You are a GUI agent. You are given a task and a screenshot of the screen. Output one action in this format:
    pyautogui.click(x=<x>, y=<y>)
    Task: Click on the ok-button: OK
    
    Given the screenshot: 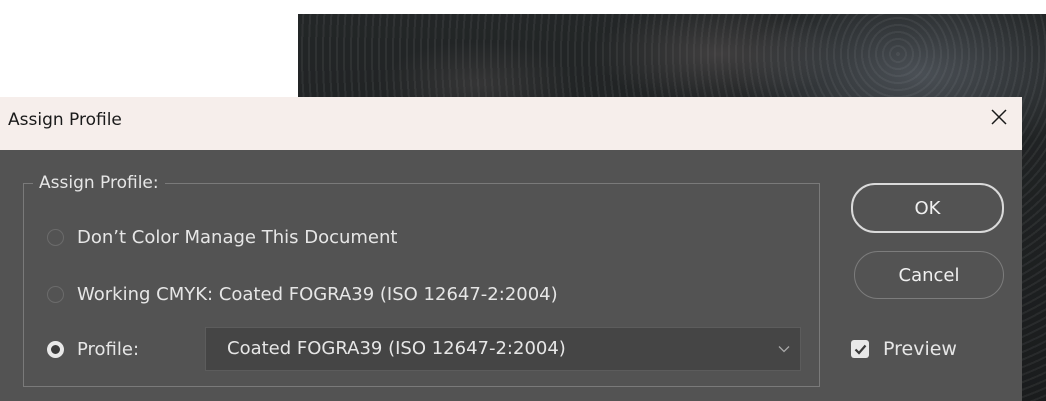 What is the action you would take?
    pyautogui.click(x=927, y=208)
    